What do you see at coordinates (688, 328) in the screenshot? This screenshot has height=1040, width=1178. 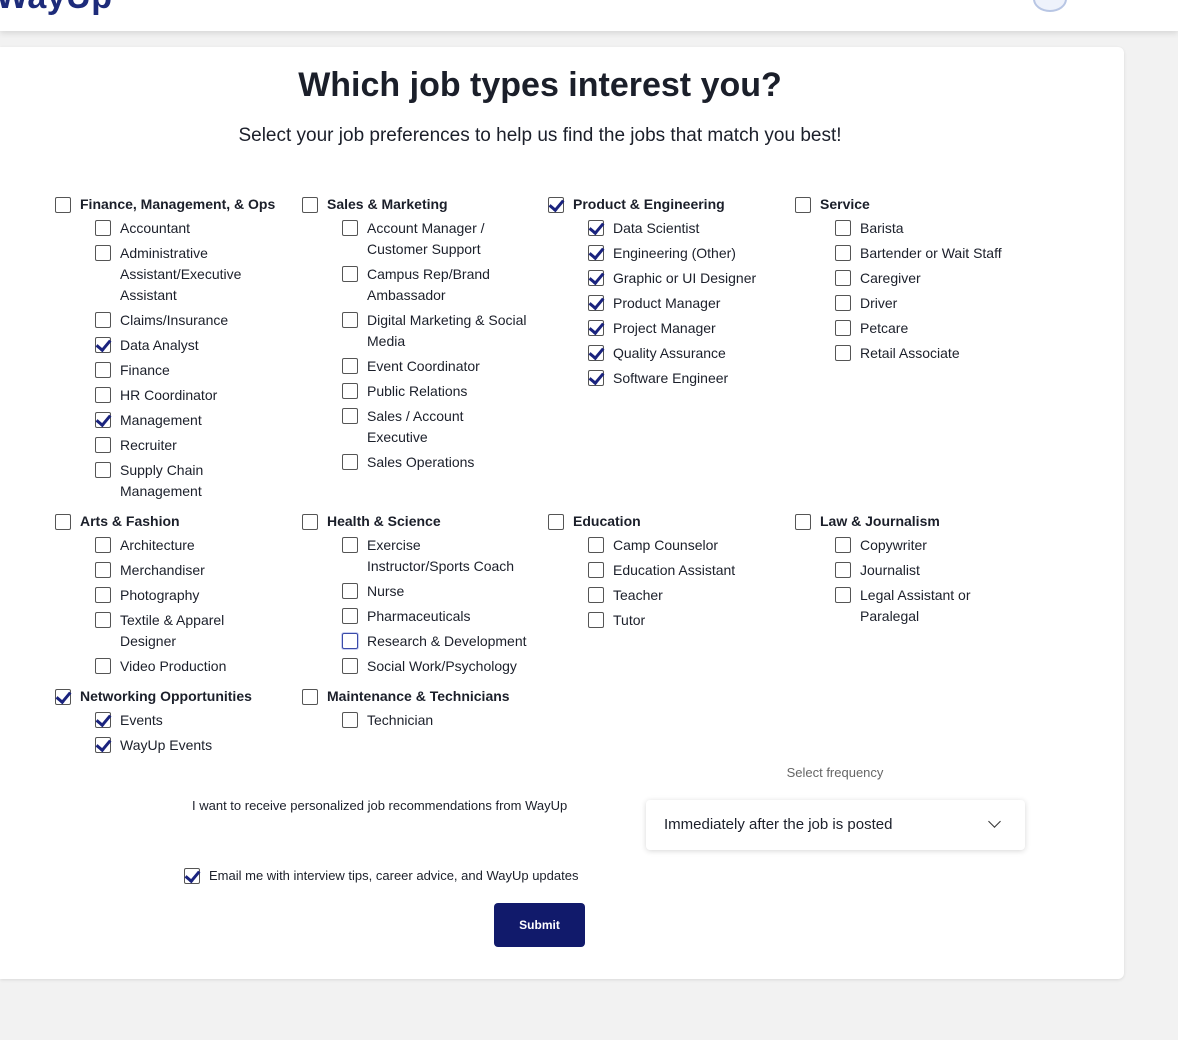 I see `job-type-option: Project Manager` at bounding box center [688, 328].